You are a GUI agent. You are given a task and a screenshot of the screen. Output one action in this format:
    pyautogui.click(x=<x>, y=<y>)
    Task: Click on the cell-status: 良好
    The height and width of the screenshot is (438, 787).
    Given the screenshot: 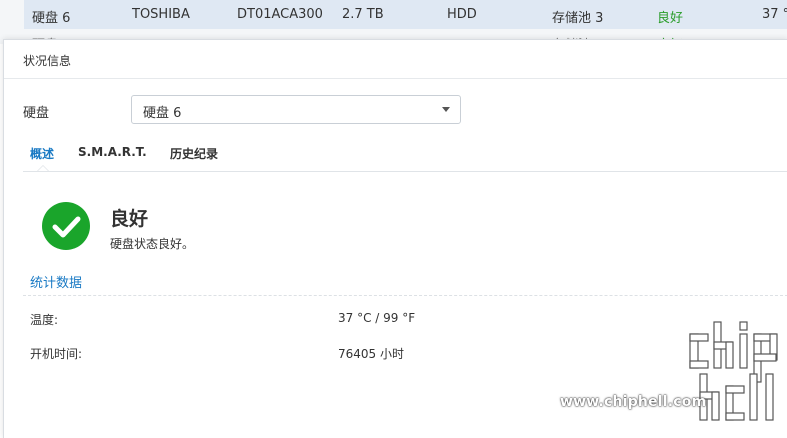 What is the action you would take?
    pyautogui.click(x=670, y=18)
    